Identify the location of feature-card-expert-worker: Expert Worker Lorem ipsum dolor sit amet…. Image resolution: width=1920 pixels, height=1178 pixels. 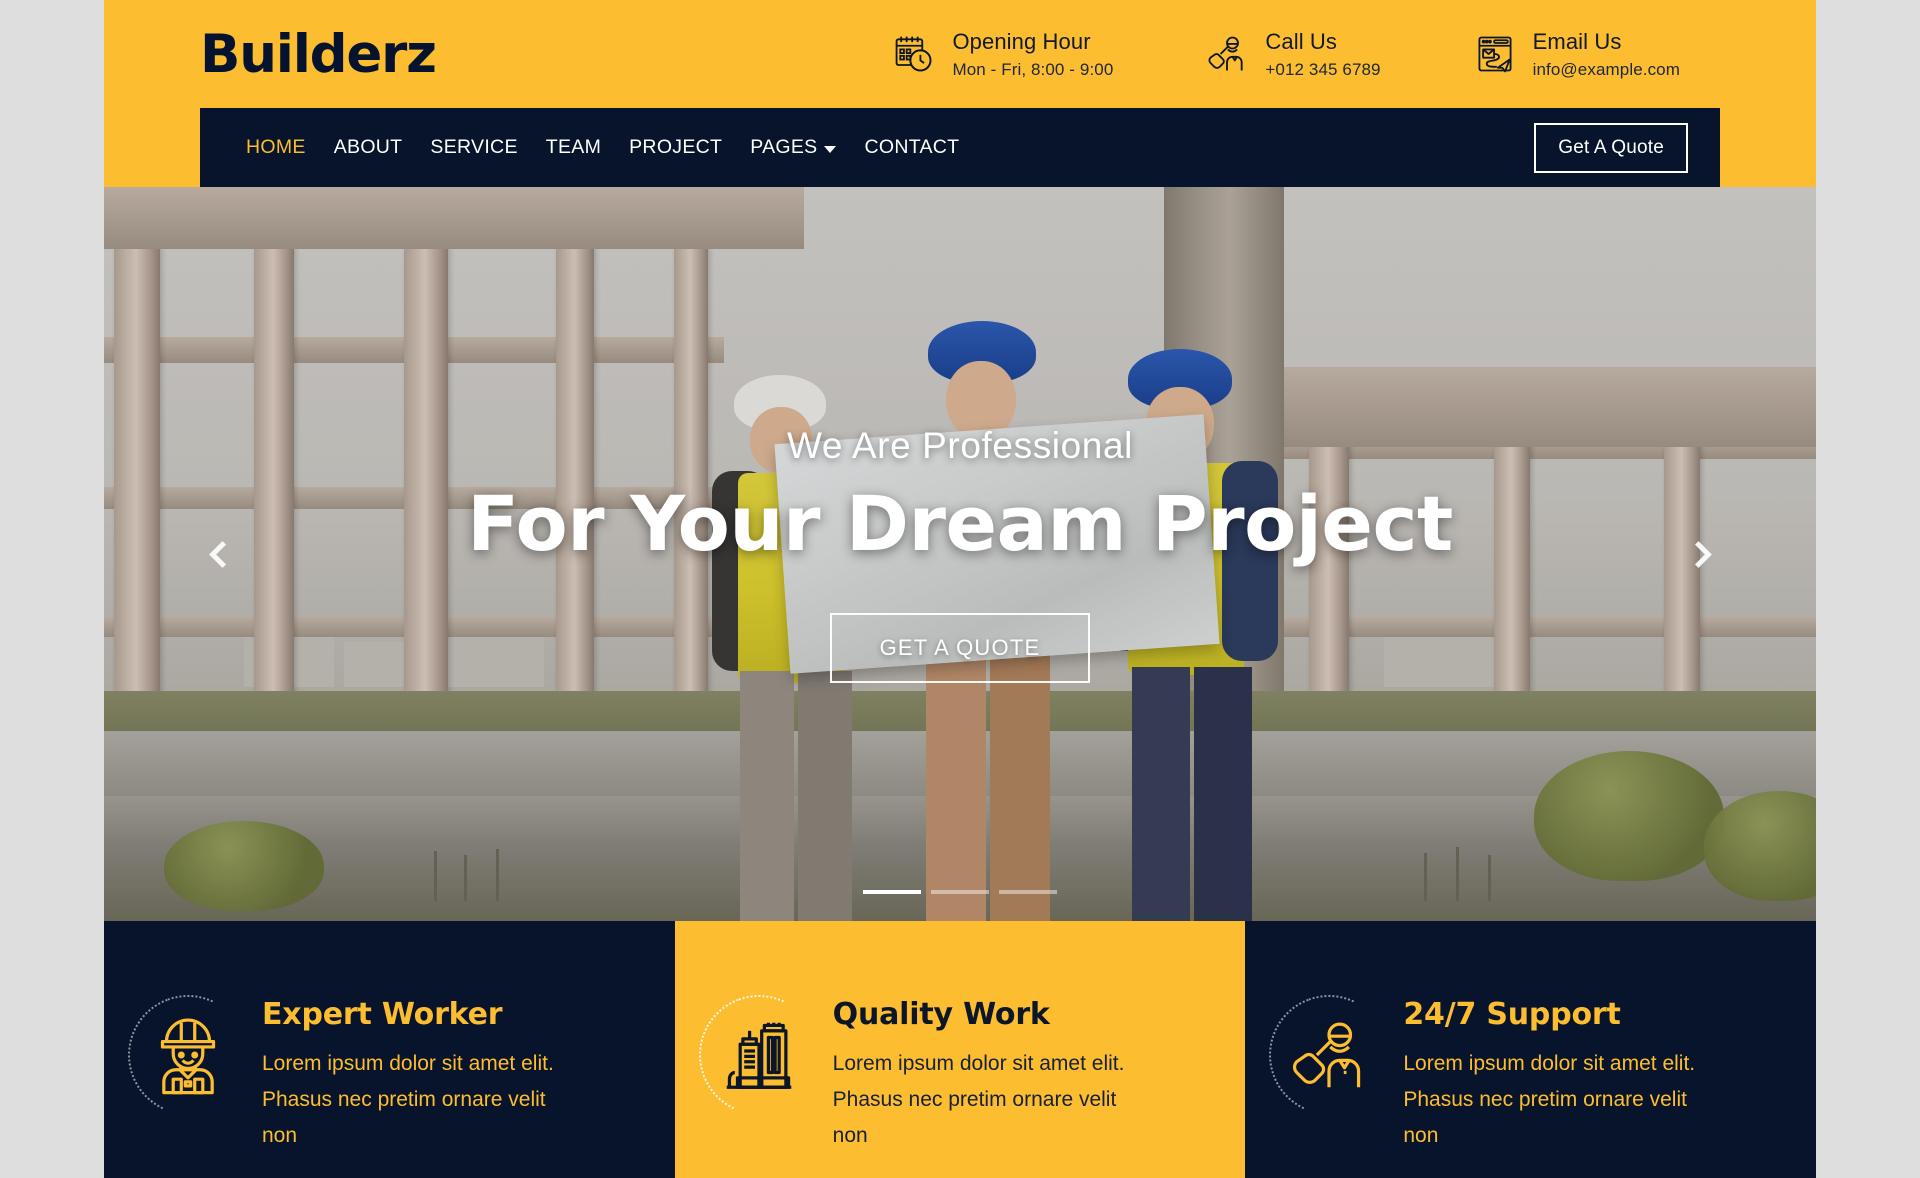
(389, 1049).